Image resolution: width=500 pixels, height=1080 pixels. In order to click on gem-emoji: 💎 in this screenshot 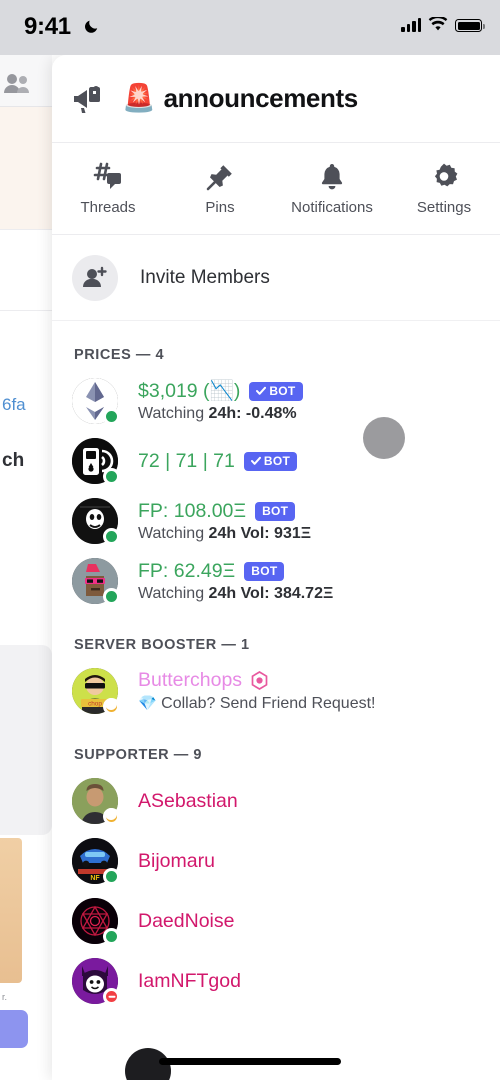, I will do `click(147, 703)`.